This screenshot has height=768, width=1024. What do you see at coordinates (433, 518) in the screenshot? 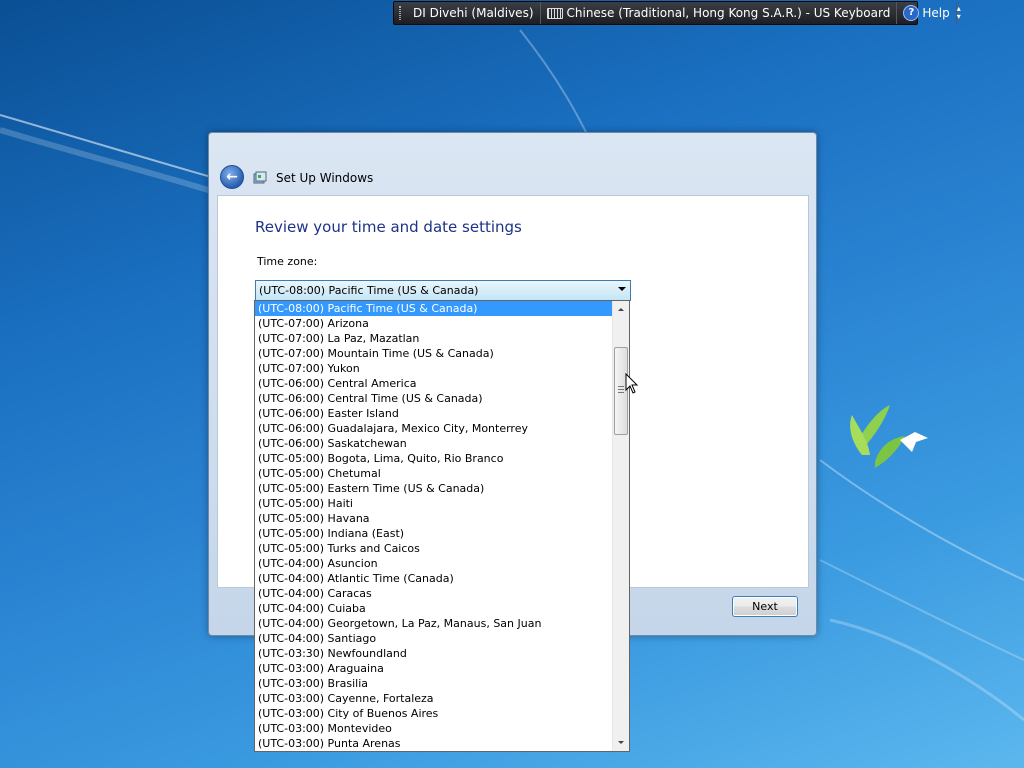
I see `timezone-option: (UTC-05:00) Havana` at bounding box center [433, 518].